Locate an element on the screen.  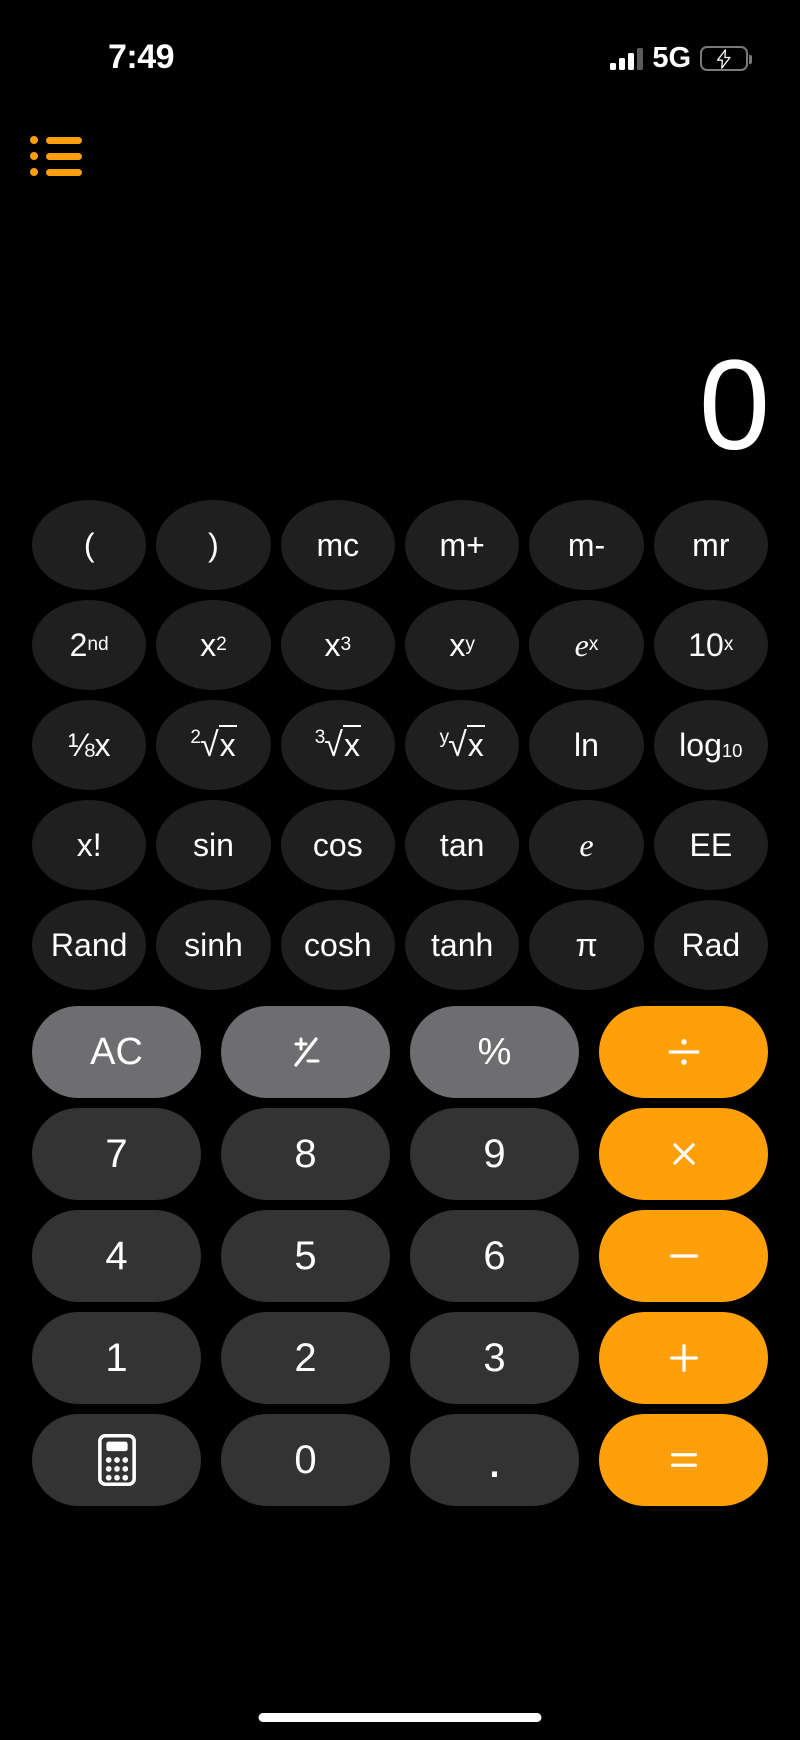
divide-button is located at coordinates (683, 1052).